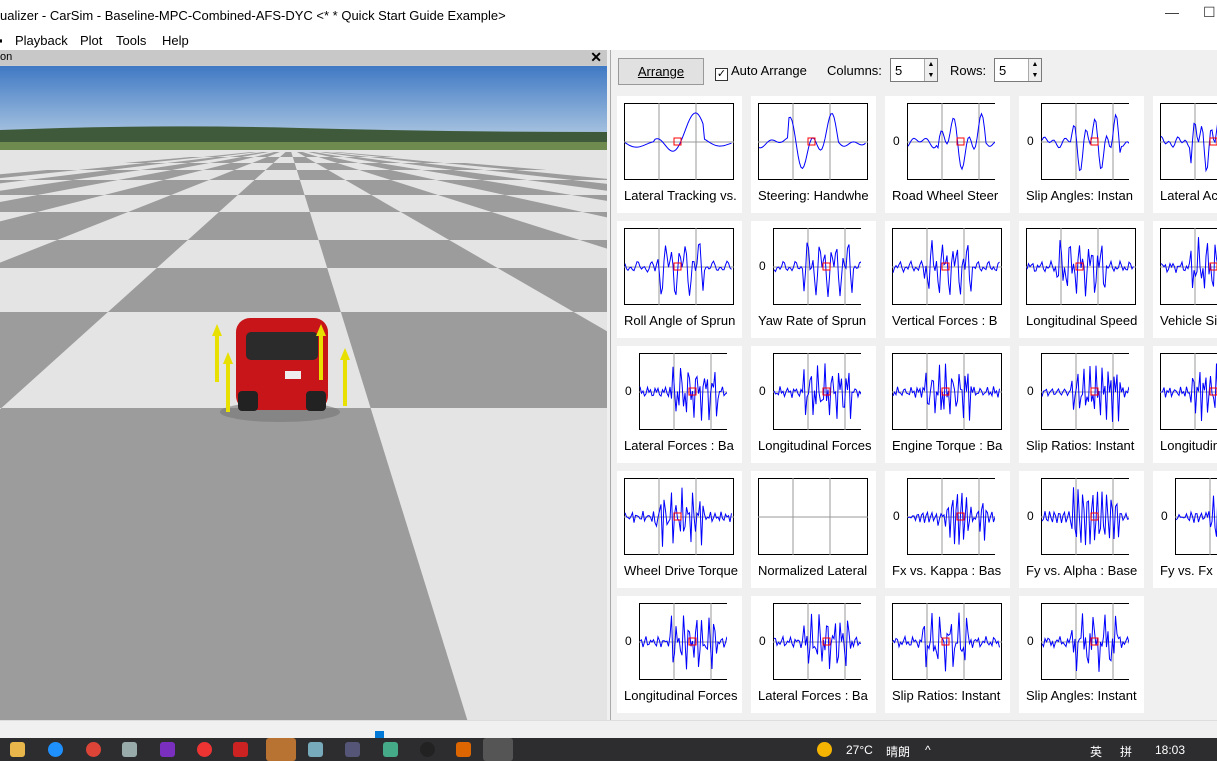 The image size is (1217, 761). I want to click on plot-tile: 0 Yaw Rate of Sprun, so click(813, 279).